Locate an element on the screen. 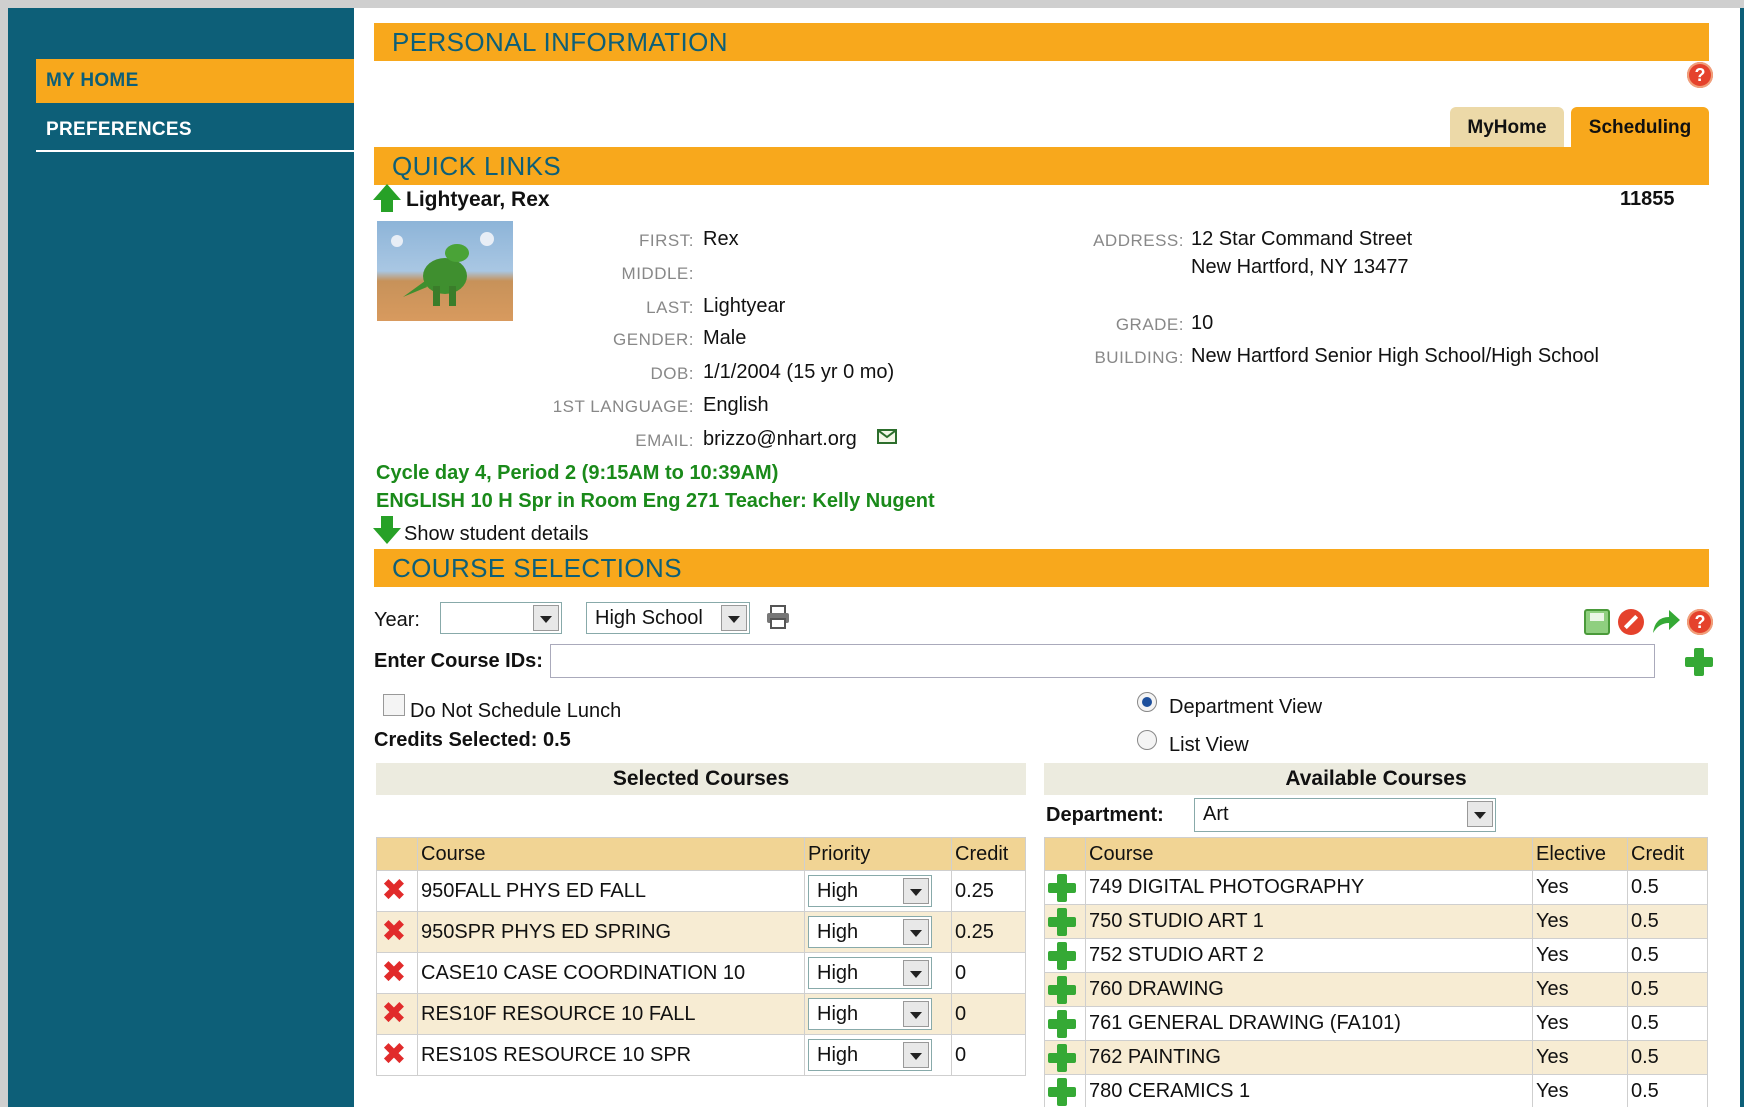 The height and width of the screenshot is (1107, 1744). tab-scheduling: Scheduling is located at coordinates (1640, 128).